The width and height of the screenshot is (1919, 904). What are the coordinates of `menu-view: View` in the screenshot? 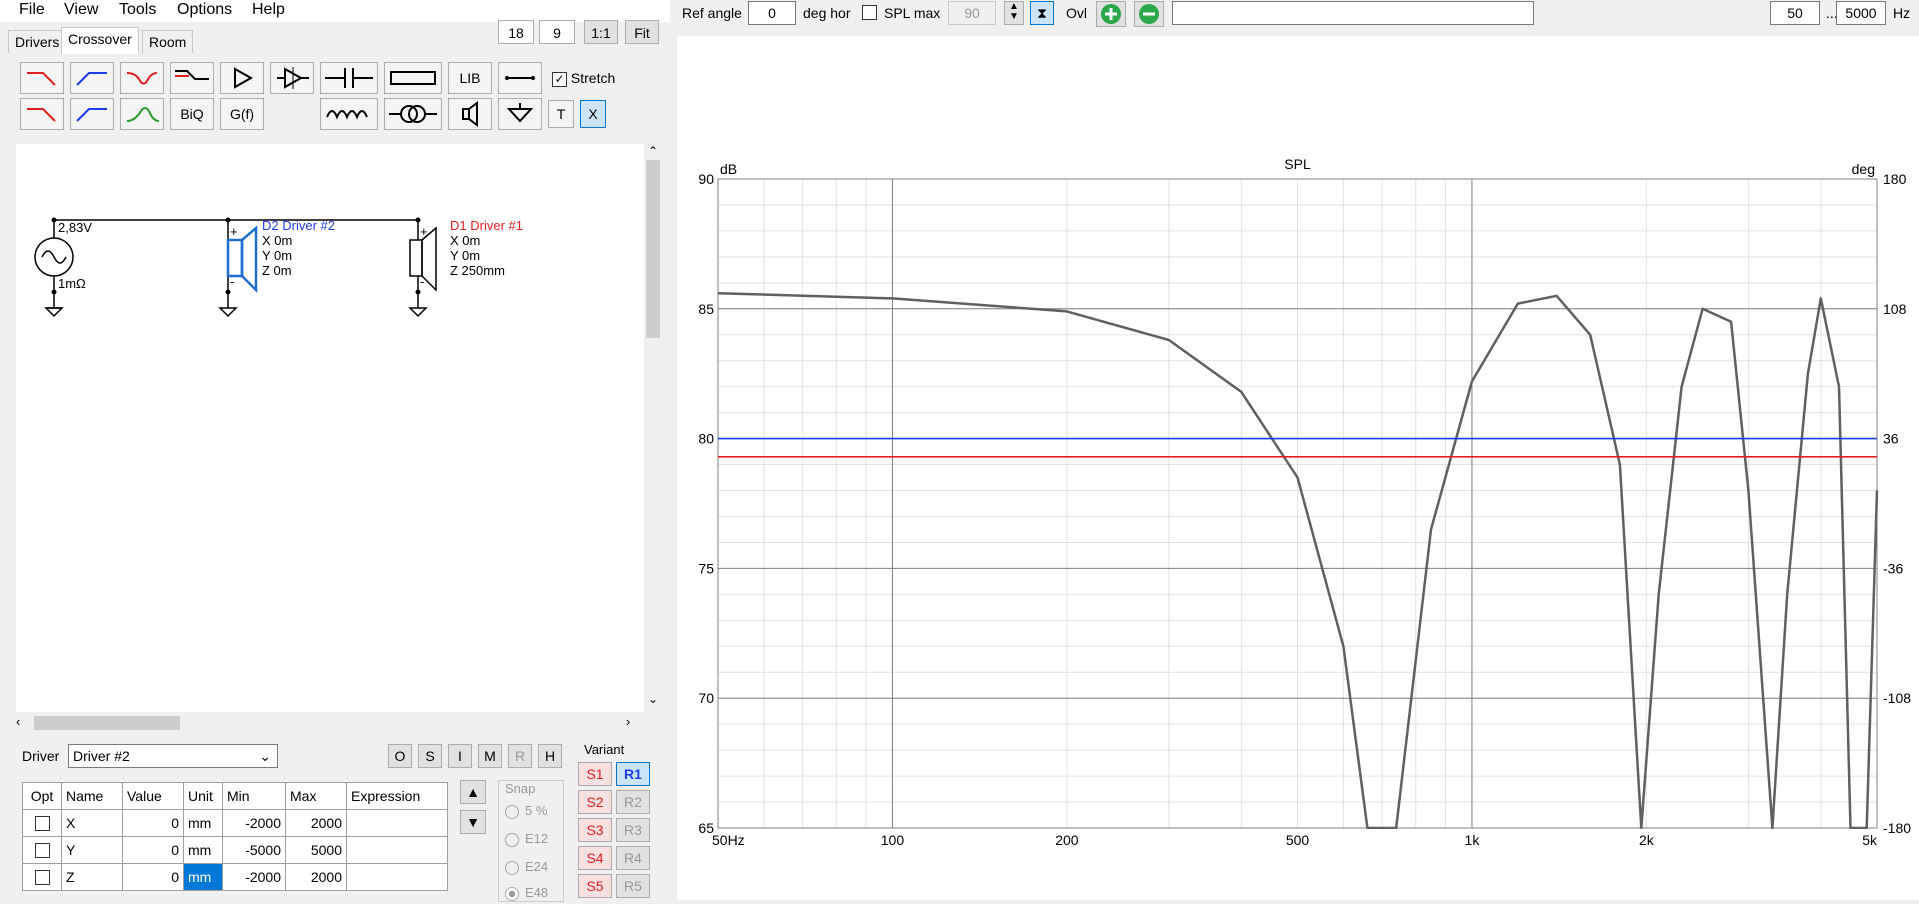 It's located at (81, 10).